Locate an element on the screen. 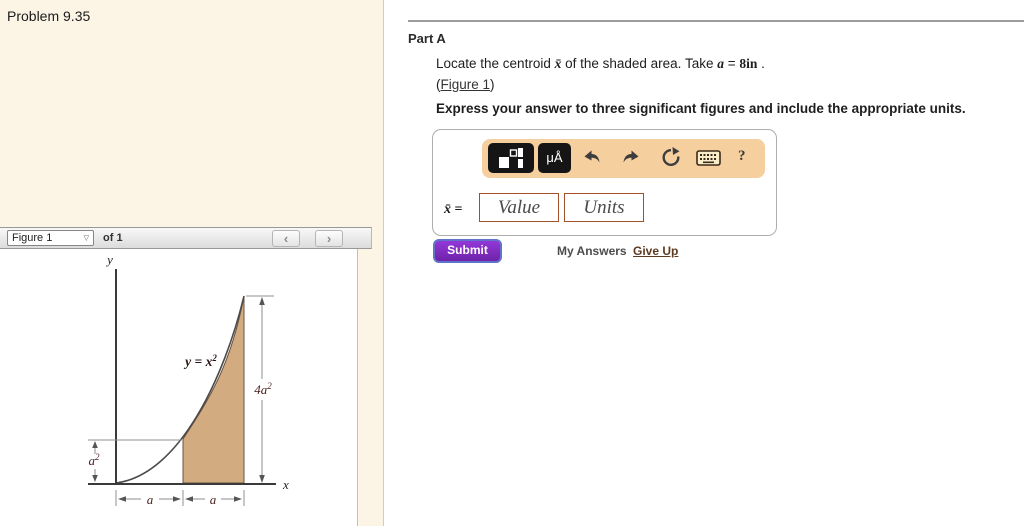 The image size is (1024, 526). statement-text: = is located at coordinates (731, 63).